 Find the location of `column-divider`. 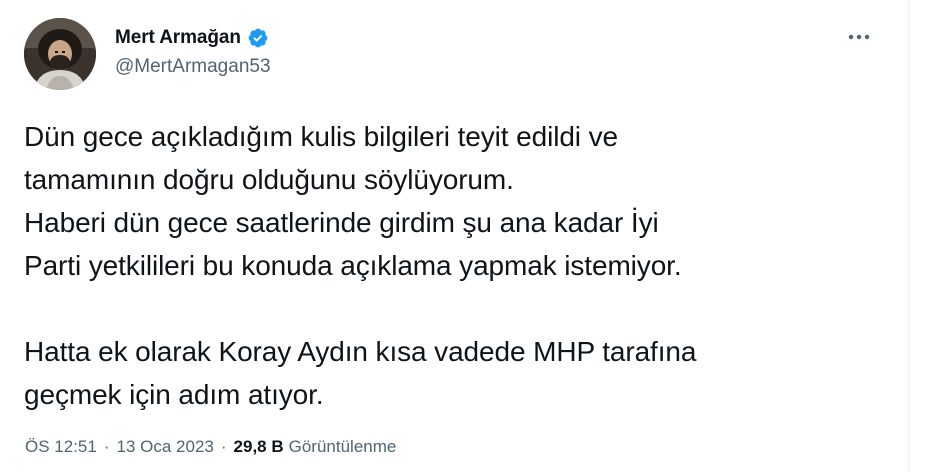

column-divider is located at coordinates (908, 236).